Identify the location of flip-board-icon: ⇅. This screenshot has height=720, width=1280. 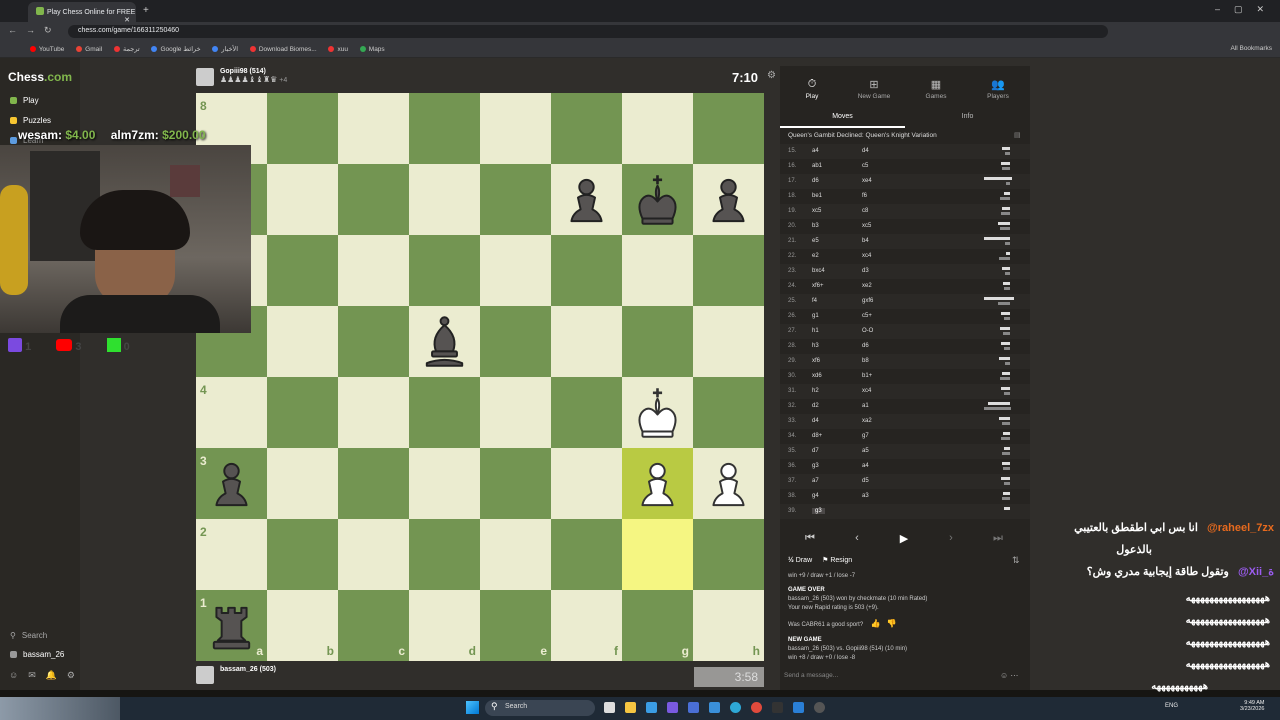
(1016, 560).